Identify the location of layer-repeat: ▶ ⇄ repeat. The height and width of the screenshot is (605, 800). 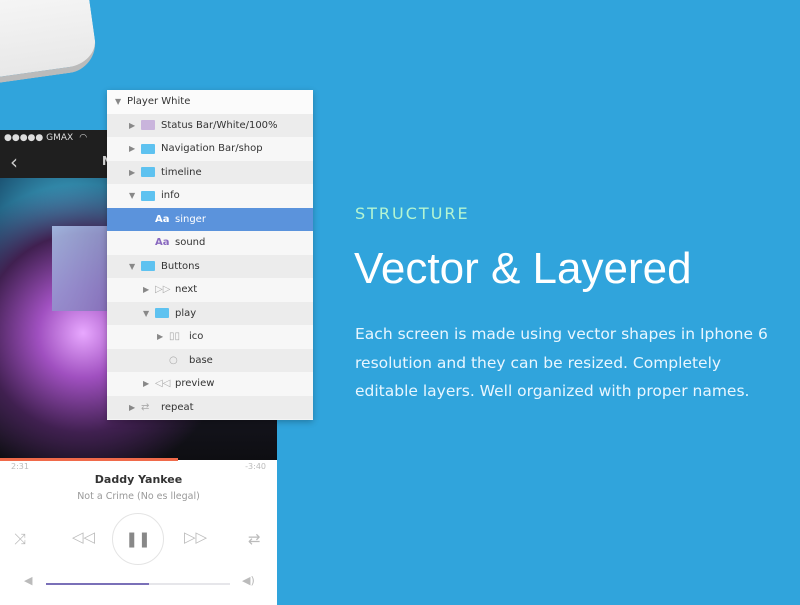
(210, 407).